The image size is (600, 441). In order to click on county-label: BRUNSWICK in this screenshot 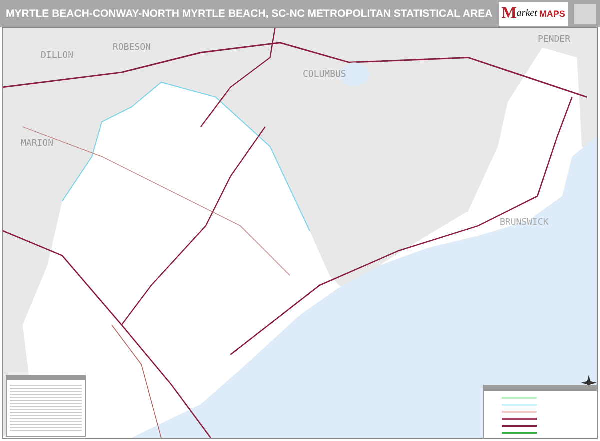, I will do `click(524, 223)`.